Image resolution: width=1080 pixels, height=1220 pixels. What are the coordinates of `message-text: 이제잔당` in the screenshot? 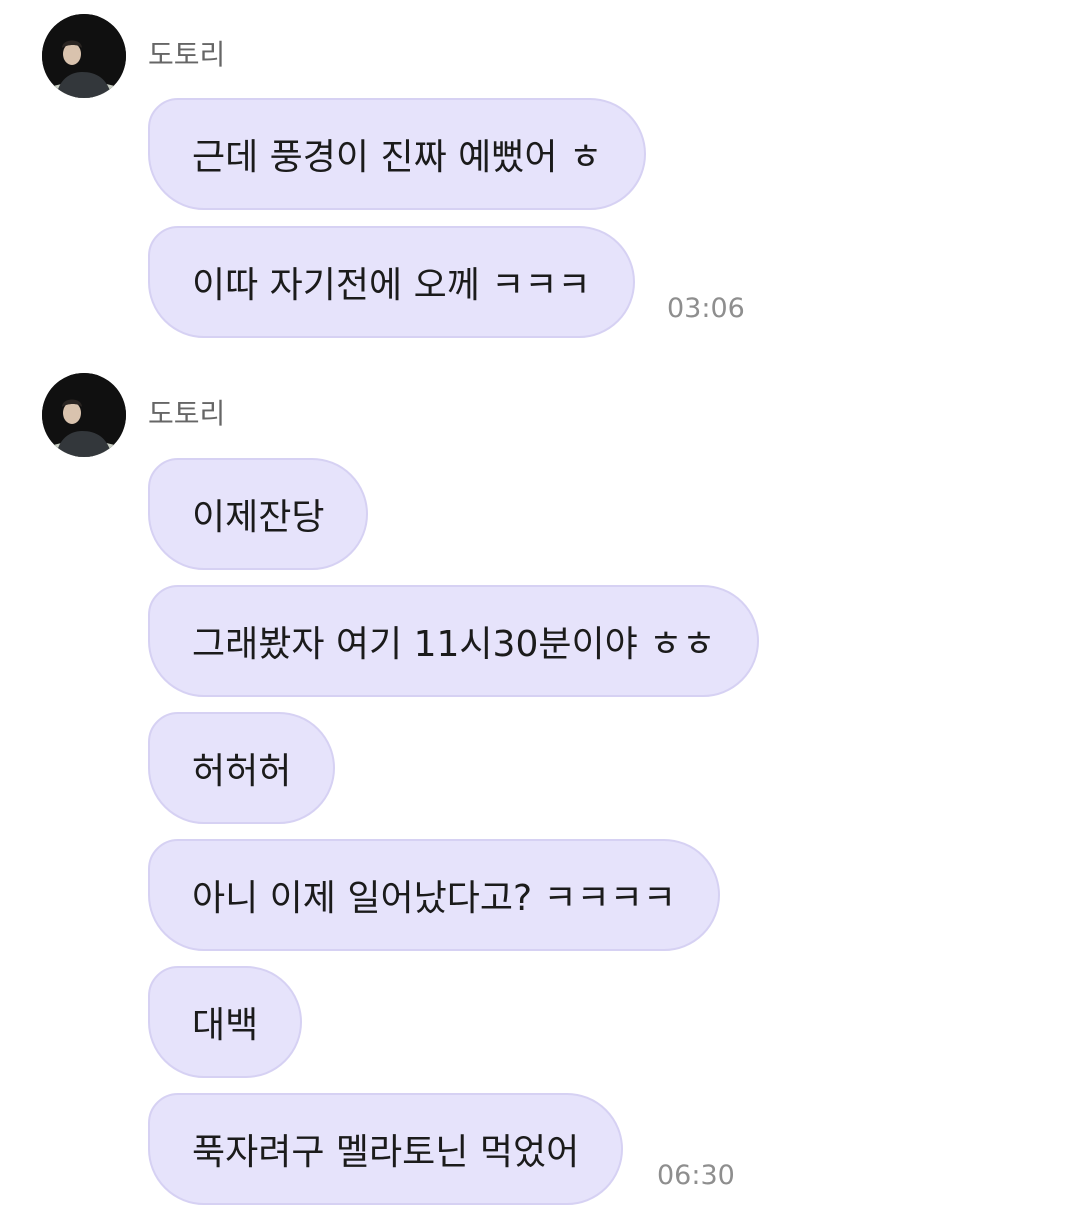 It's located at (258, 517).